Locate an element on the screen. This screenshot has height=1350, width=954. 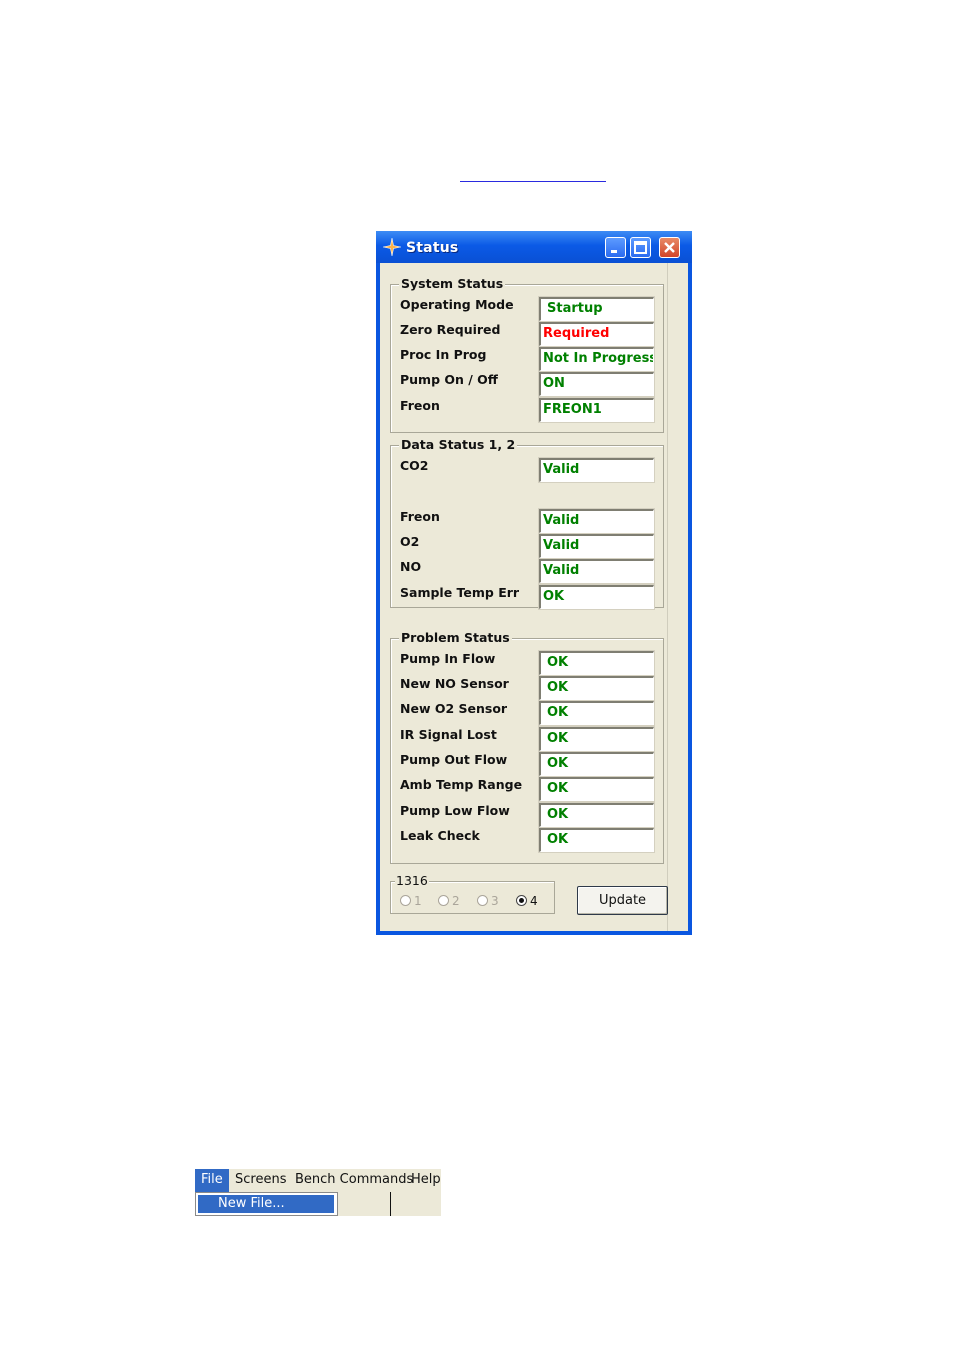
ir-signal-lost-field: OK is located at coordinates (596, 739).